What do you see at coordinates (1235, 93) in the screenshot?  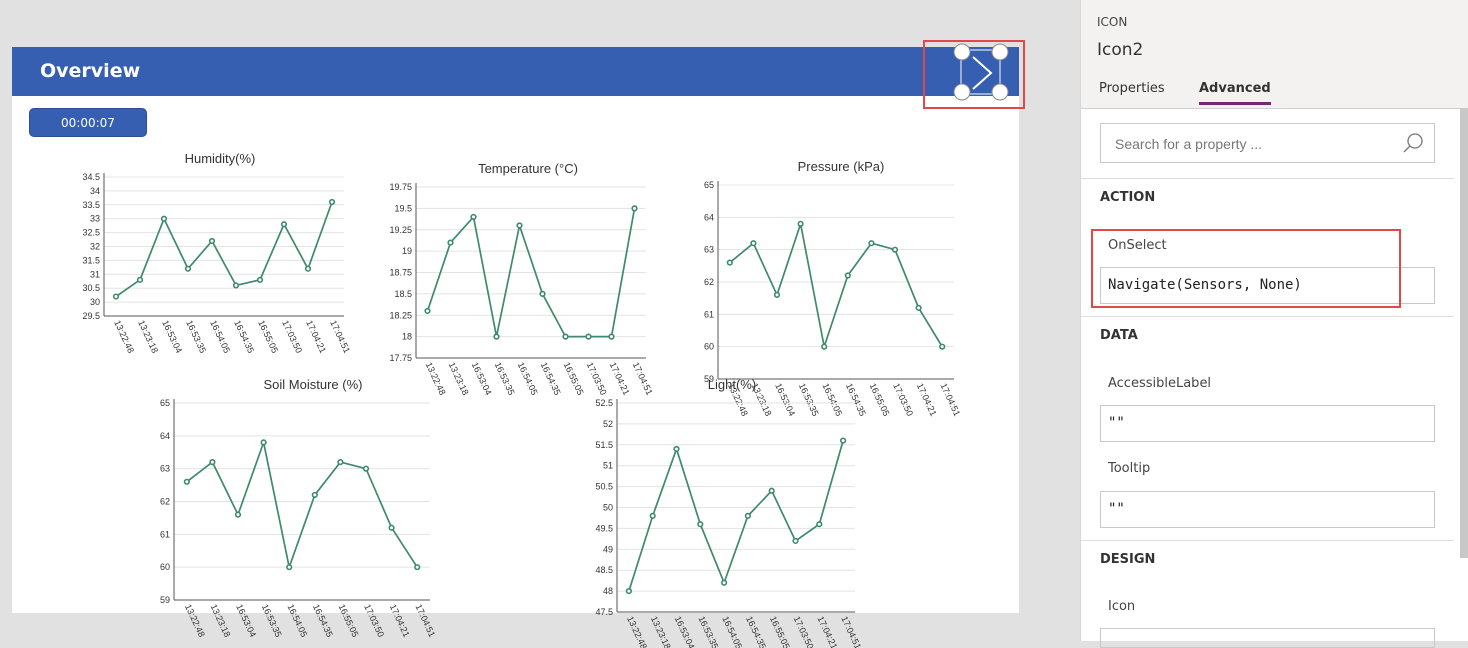 I see `tab-advanced: Advanced` at bounding box center [1235, 93].